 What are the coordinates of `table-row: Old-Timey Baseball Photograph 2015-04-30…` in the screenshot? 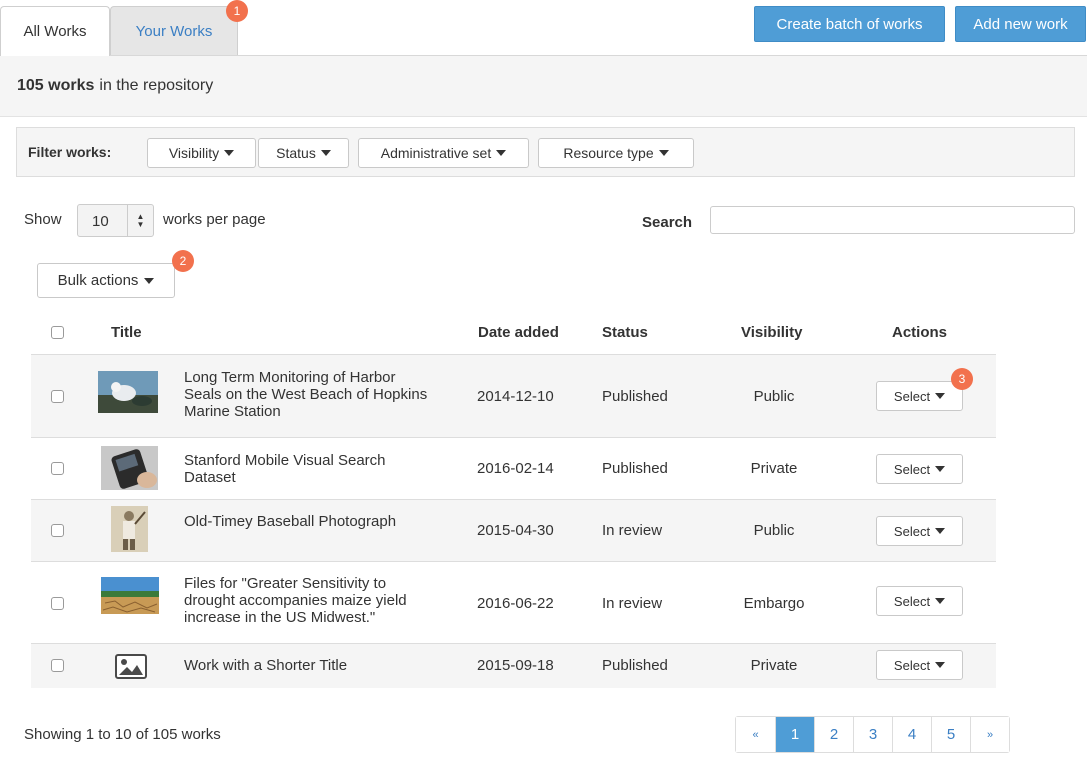 It's located at (513, 530).